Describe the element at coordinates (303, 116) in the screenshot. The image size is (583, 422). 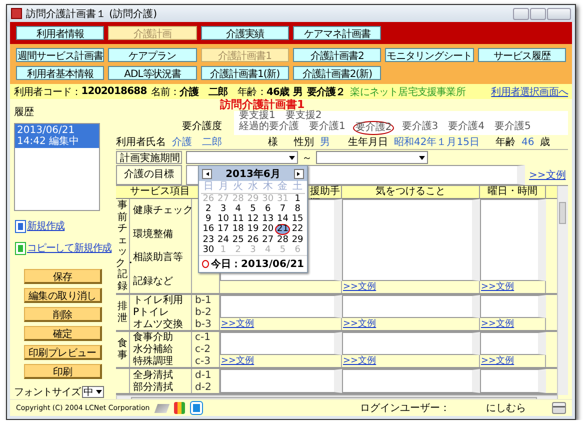
I see `care-level-option: 要支援2` at that location.